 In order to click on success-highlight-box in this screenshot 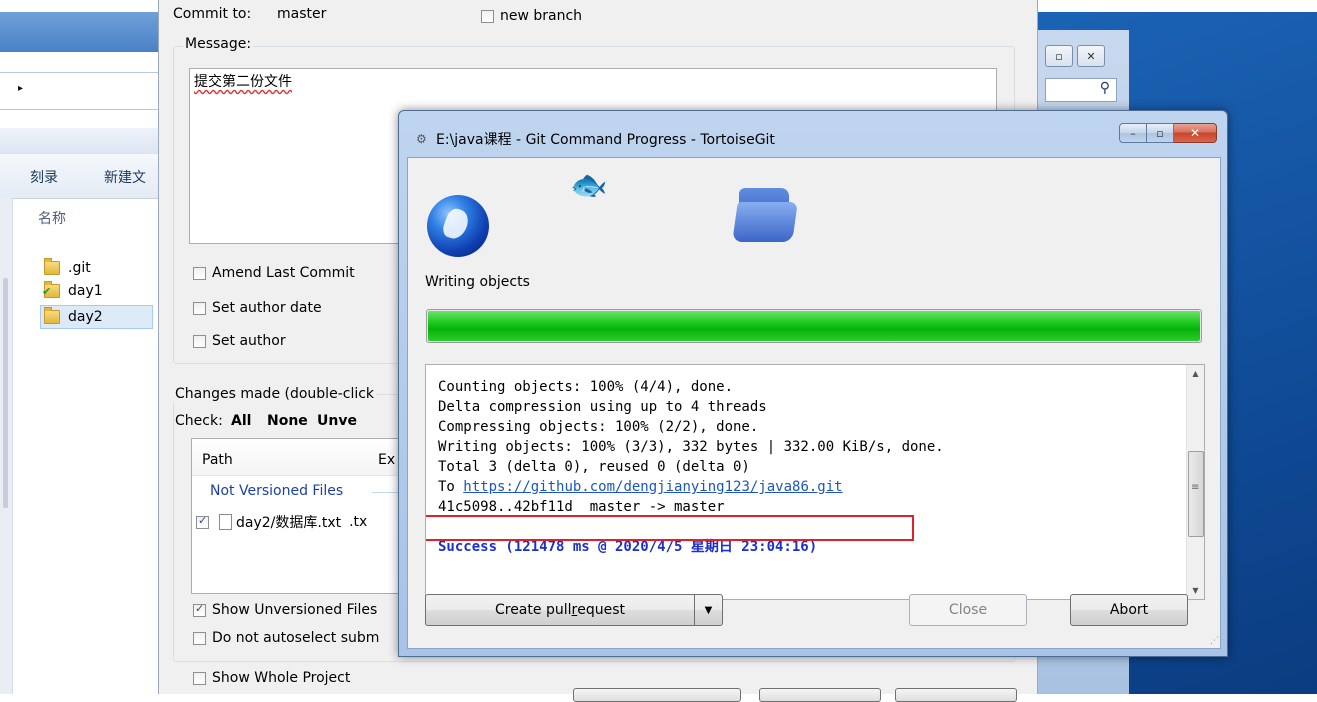, I will do `click(670, 528)`.